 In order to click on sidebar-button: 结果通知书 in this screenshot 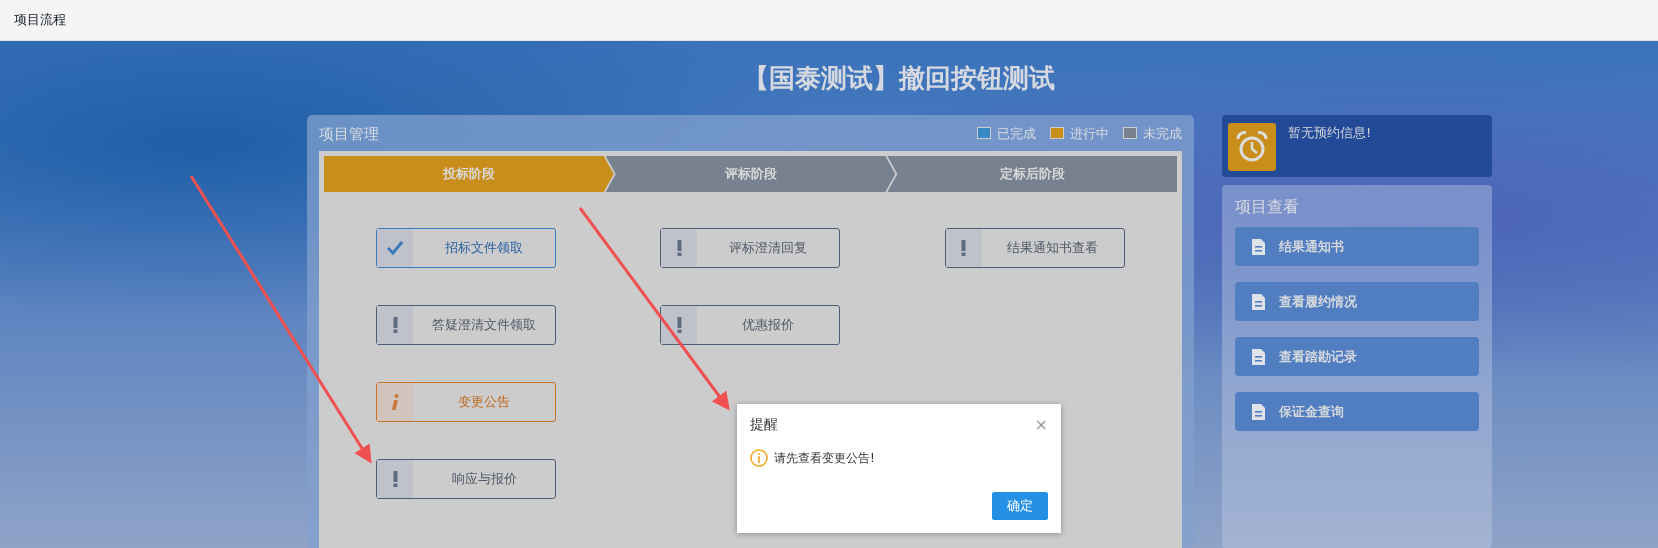, I will do `click(1357, 246)`.